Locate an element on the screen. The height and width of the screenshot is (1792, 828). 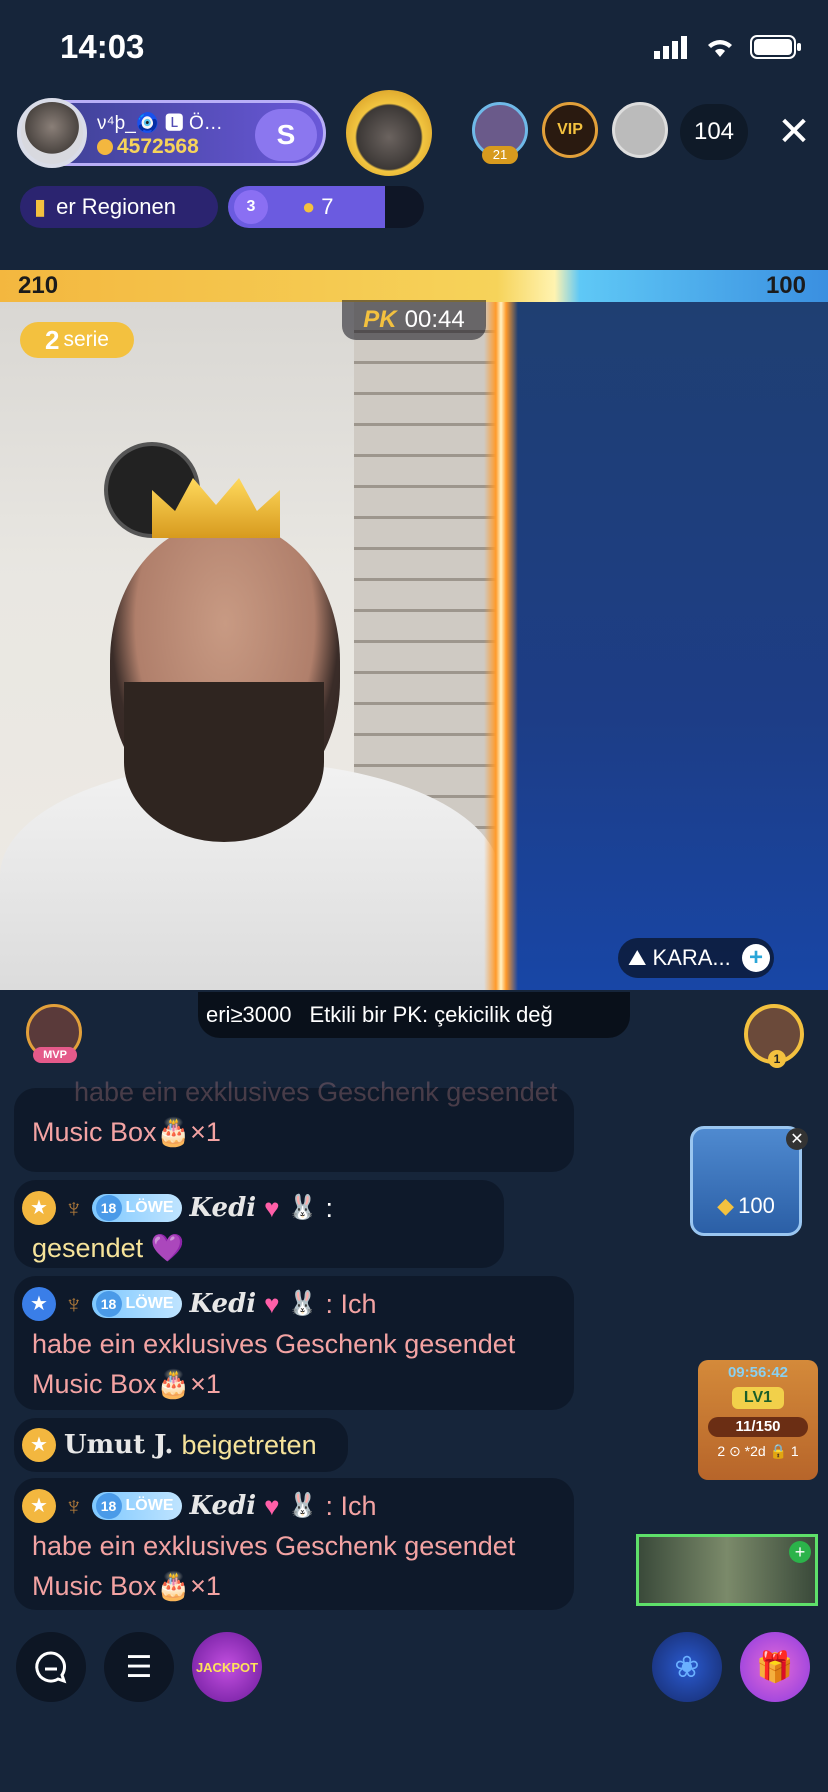
status-icons is located at coordinates (728, 47).